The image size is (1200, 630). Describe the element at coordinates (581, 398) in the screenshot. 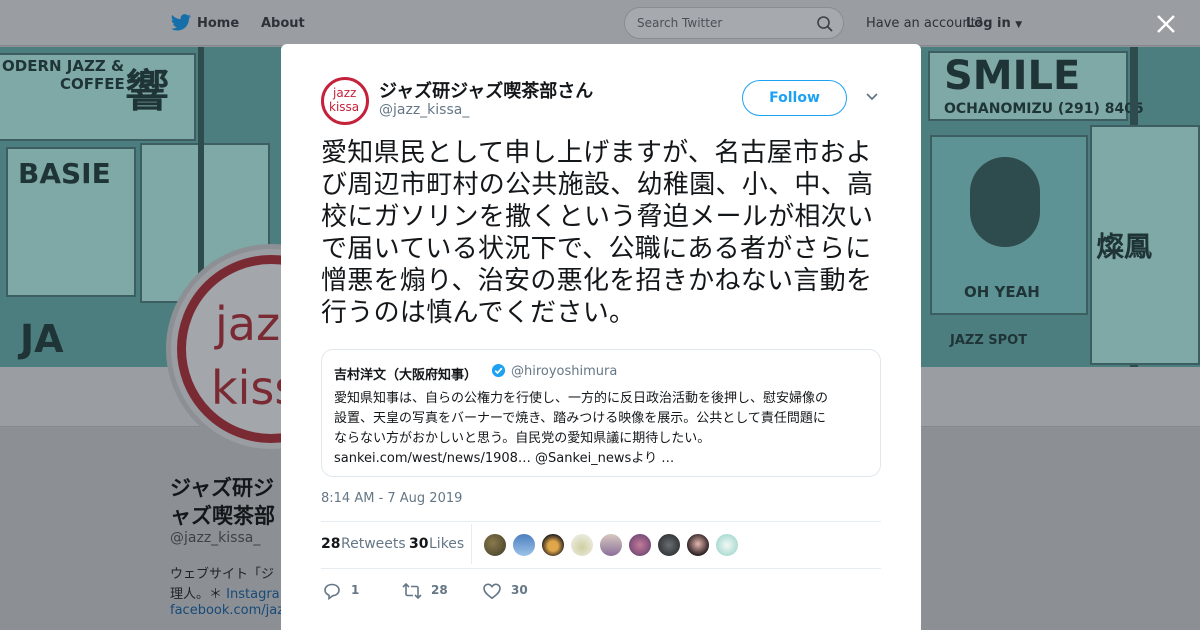

I see `quoted-text-line: 愛知県知事は、自らの公権力を行使し、一方的に反日政治活動を後押し、慰安婦像の` at that location.